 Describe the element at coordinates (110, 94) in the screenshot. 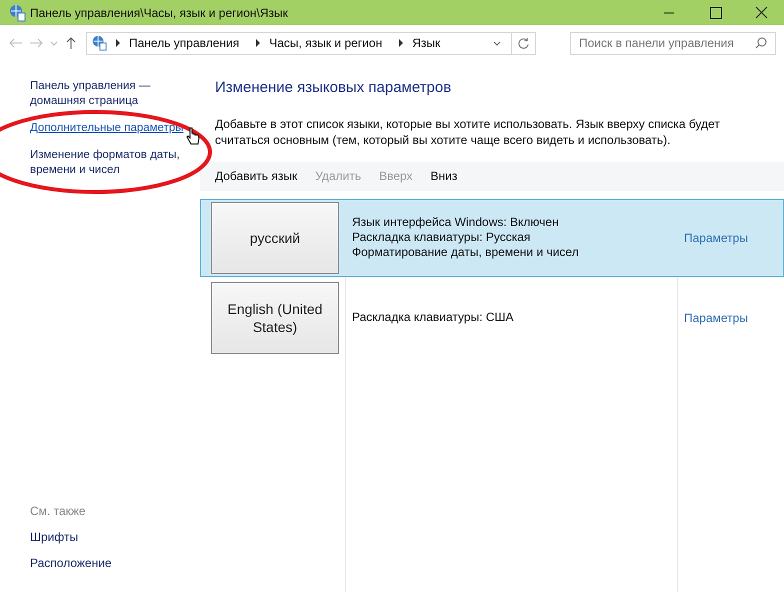

I see `sidebar-link: Панель управления — домашняя страница` at that location.